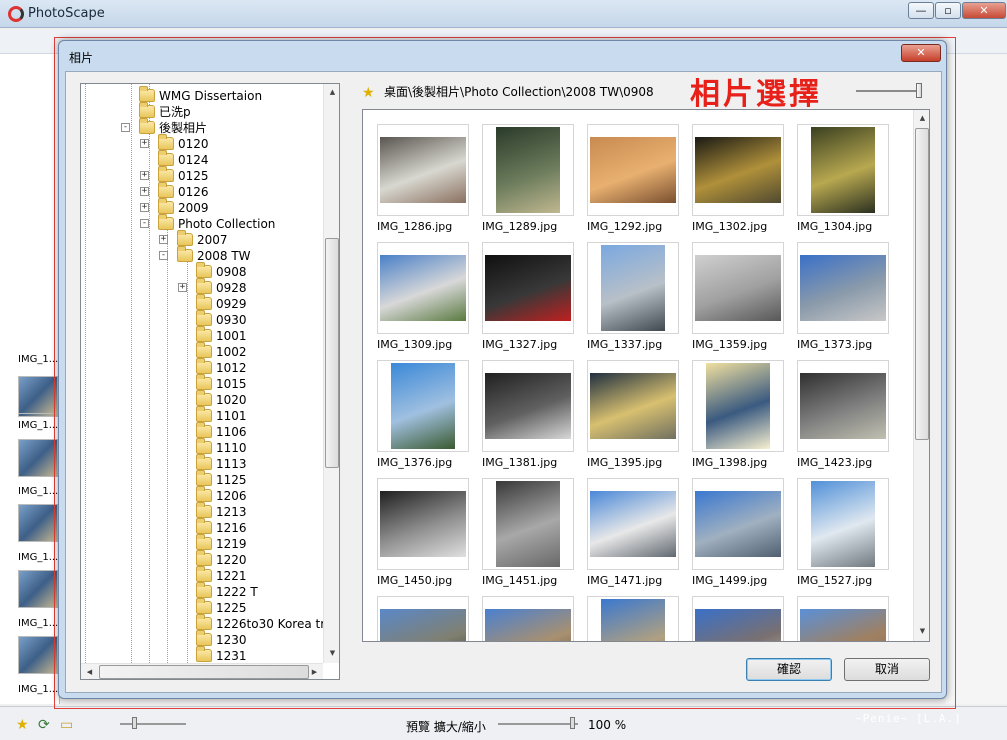  What do you see at coordinates (789, 669) in the screenshot?
I see `ok-button: 確認` at bounding box center [789, 669].